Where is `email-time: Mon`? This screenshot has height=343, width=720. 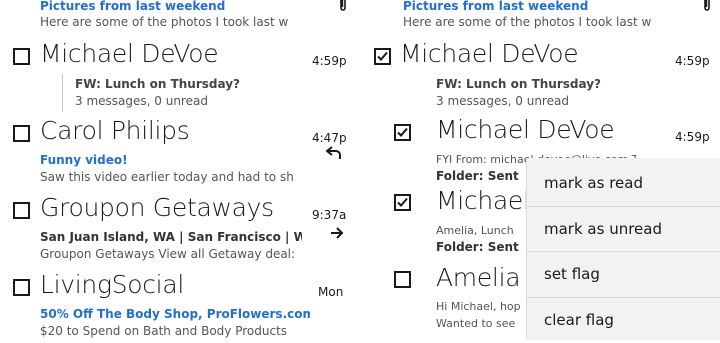 email-time: Mon is located at coordinates (331, 292).